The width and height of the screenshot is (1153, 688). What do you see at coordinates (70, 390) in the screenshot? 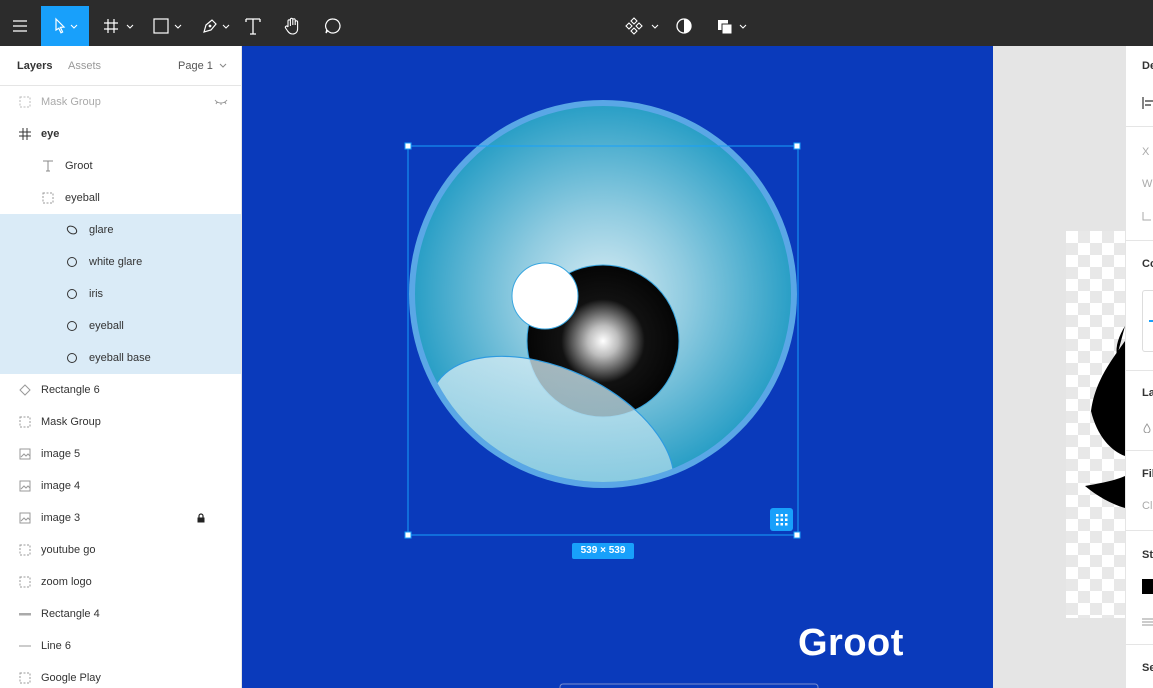
I see `layer-label: Rectangle 6` at bounding box center [70, 390].